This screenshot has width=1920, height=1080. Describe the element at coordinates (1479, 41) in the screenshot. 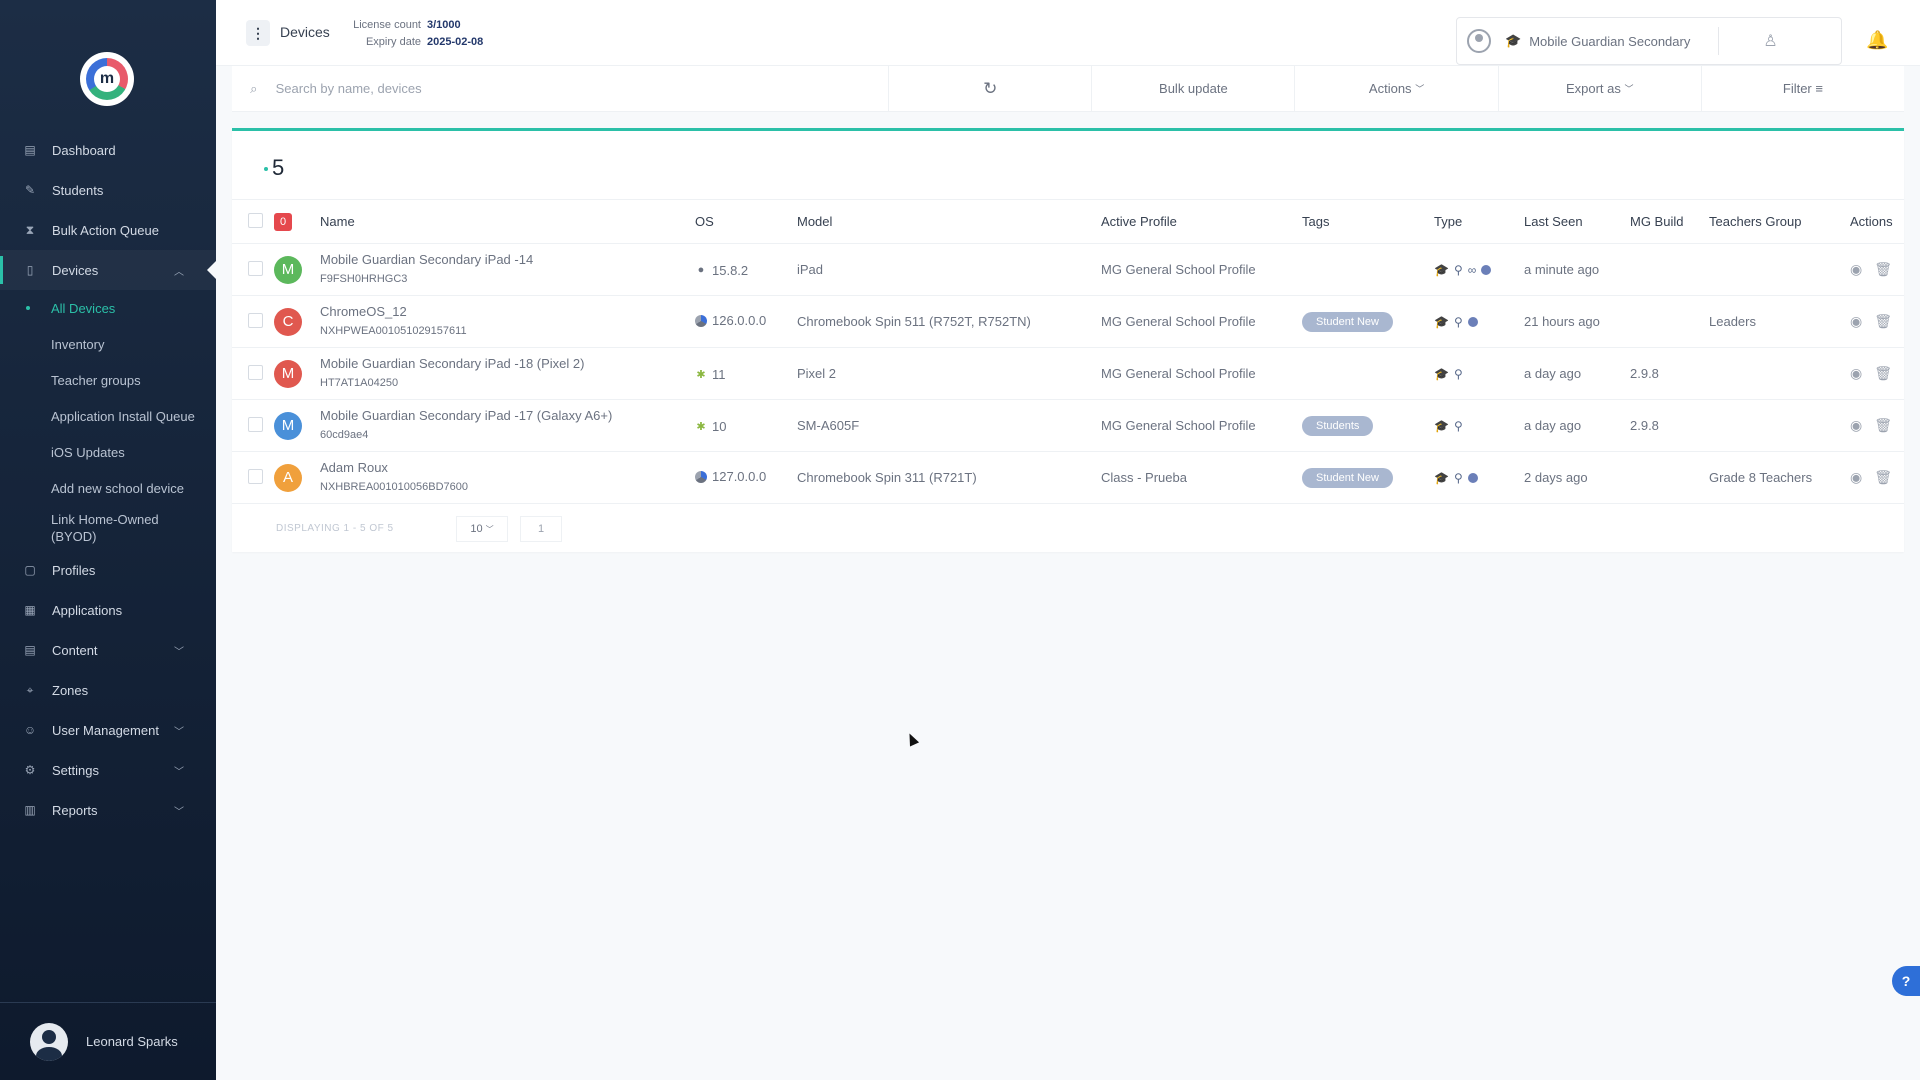

I see `account-icon` at that location.